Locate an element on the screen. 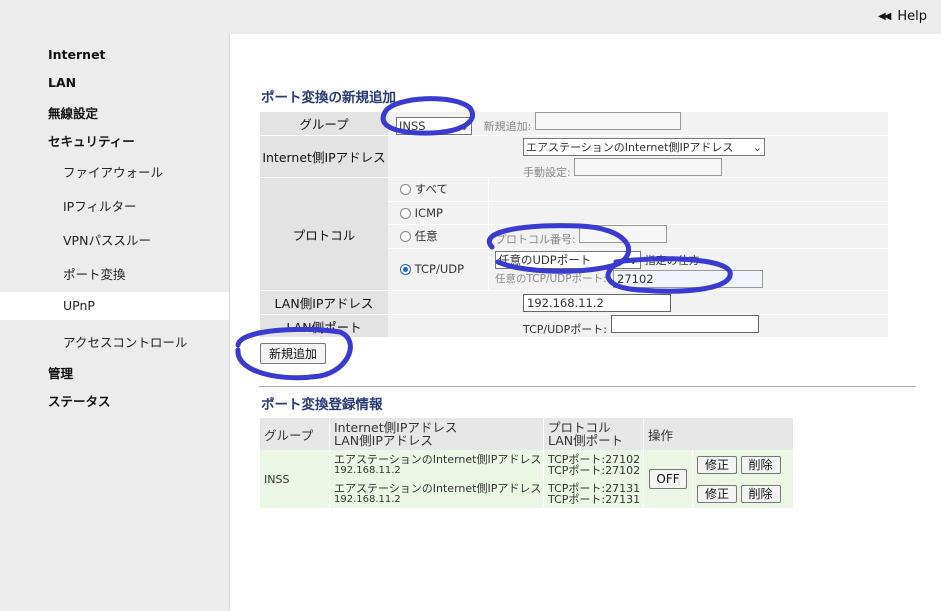 The height and width of the screenshot is (611, 941). col-operation: 操作 is located at coordinates (718, 434).